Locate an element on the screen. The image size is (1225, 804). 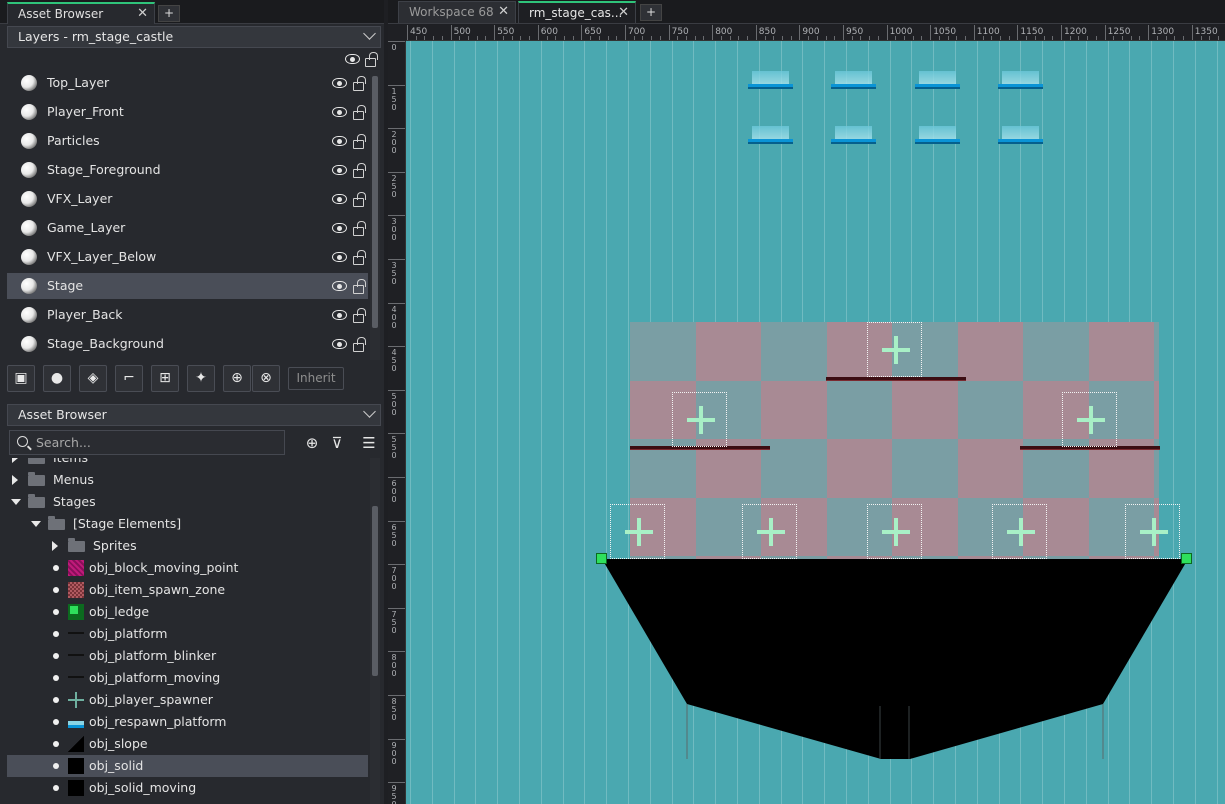
asset-search-box is located at coordinates (147, 442).